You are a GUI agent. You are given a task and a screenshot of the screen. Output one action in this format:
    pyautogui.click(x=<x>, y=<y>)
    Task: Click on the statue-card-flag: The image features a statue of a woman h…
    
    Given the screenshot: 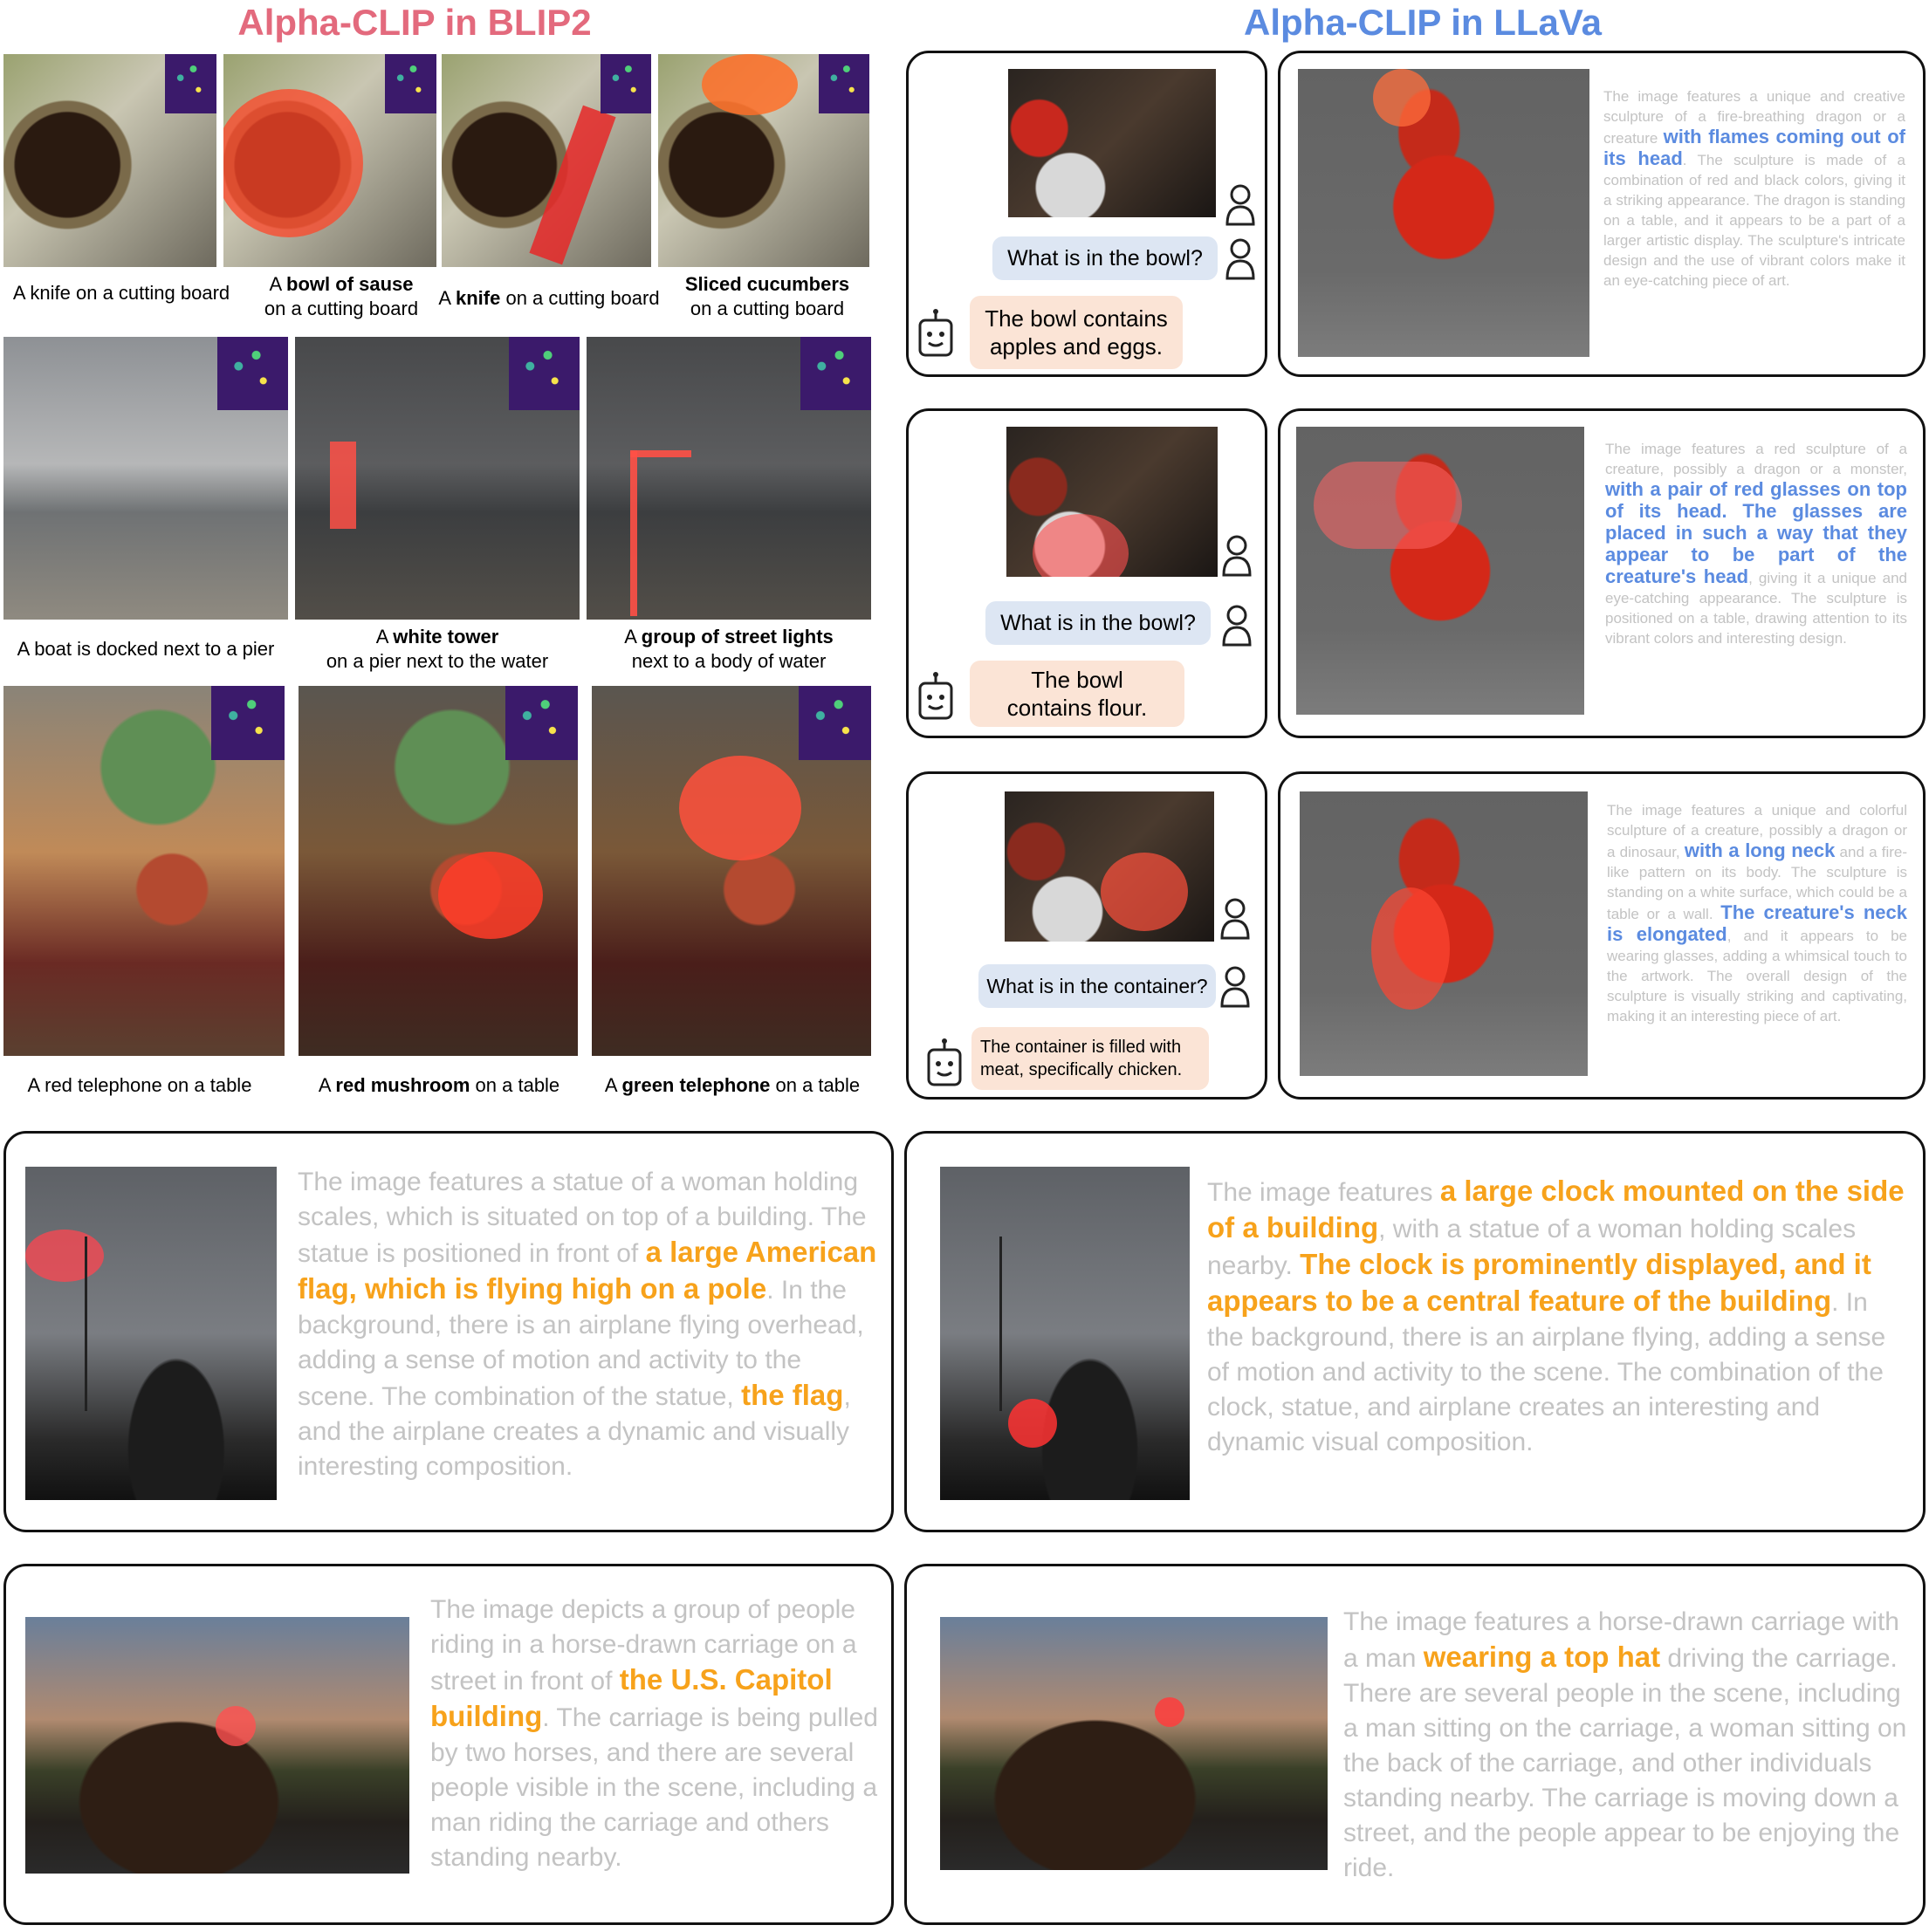 What is the action you would take?
    pyautogui.click(x=448, y=1332)
    